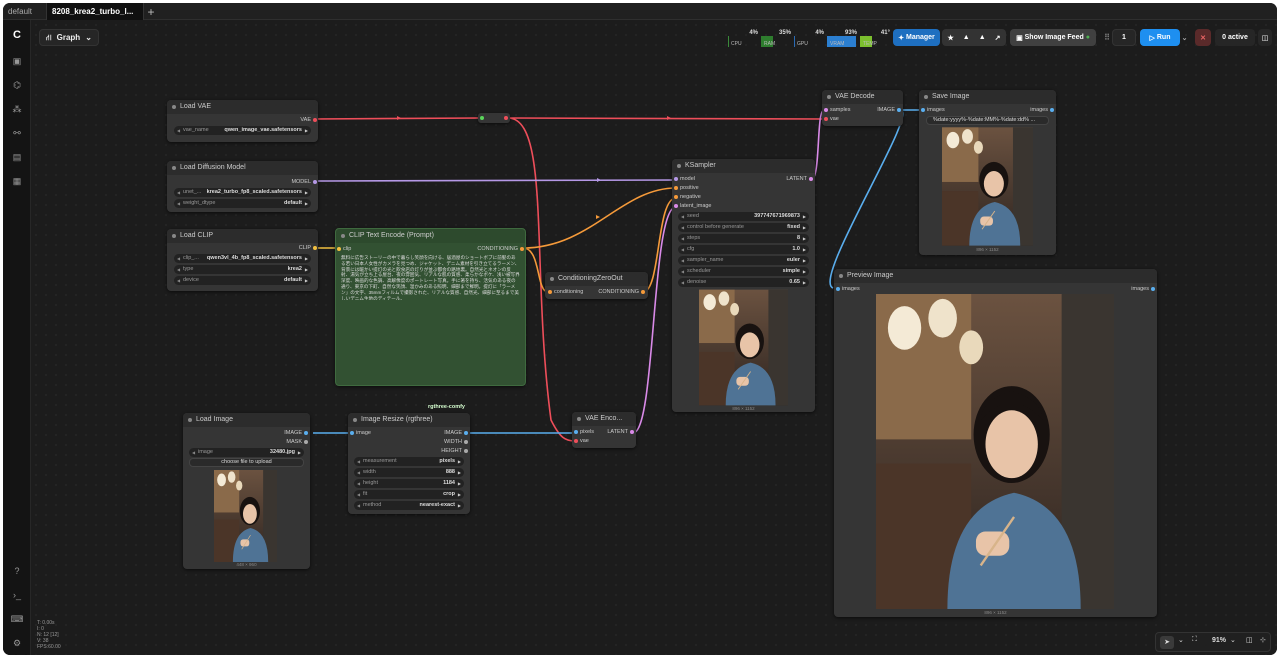 Image resolution: width=1280 pixels, height=658 pixels. Describe the element at coordinates (1235, 37) in the screenshot. I see `active-queue-button: 0 active` at that location.